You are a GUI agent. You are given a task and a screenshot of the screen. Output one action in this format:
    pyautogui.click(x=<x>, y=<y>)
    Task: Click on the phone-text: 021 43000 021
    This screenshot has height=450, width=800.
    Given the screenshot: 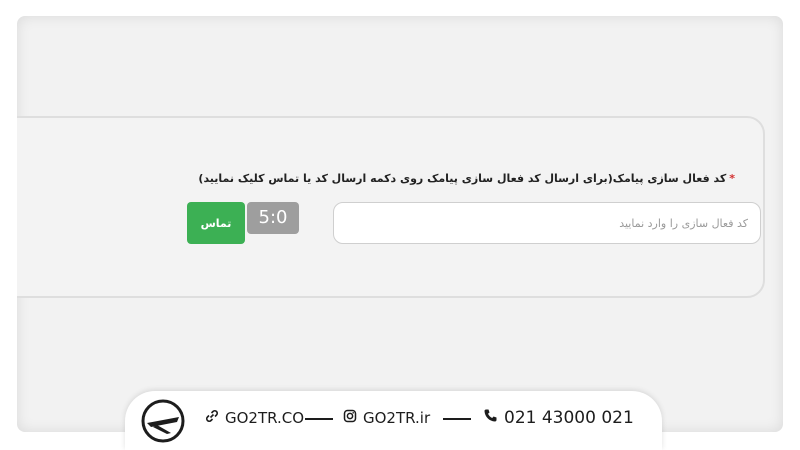 What is the action you would take?
    pyautogui.click(x=569, y=418)
    